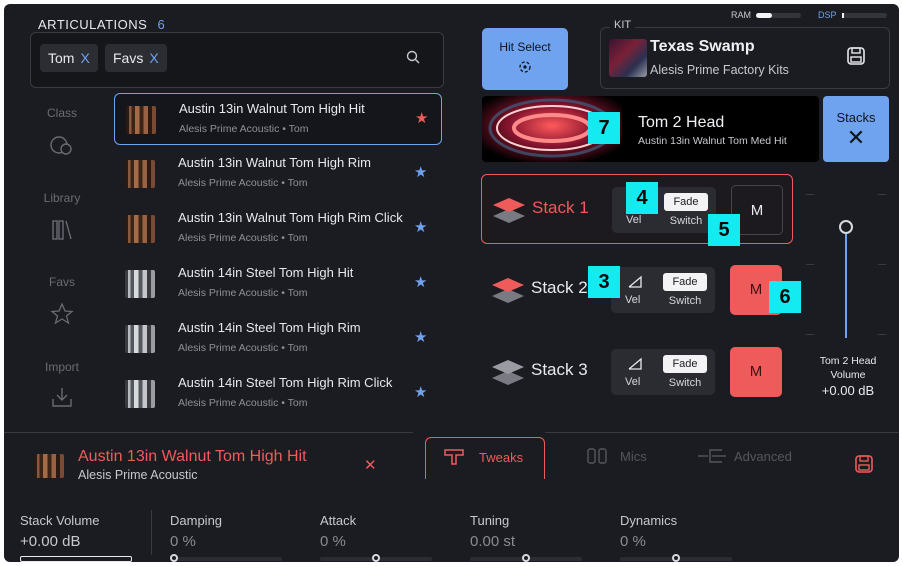 The height and width of the screenshot is (566, 903). I want to click on param-stack-volume: Stack Volume +0.00 dB, so click(90, 537).